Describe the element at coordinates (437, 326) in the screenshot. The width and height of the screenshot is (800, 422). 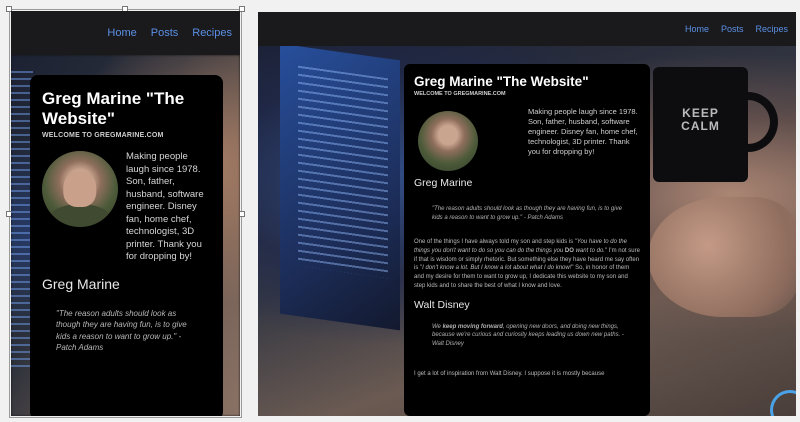
I see `quote2-text-1: We` at that location.